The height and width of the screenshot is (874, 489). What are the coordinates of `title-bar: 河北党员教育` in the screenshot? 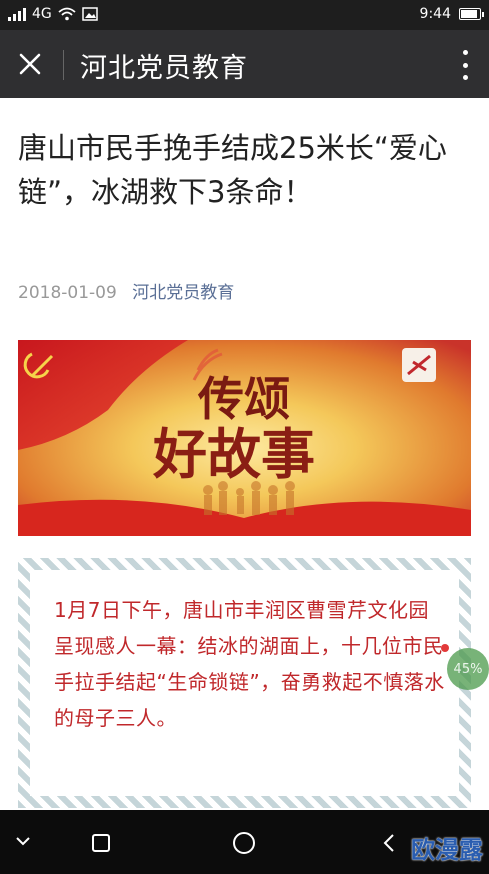 It's located at (244, 64).